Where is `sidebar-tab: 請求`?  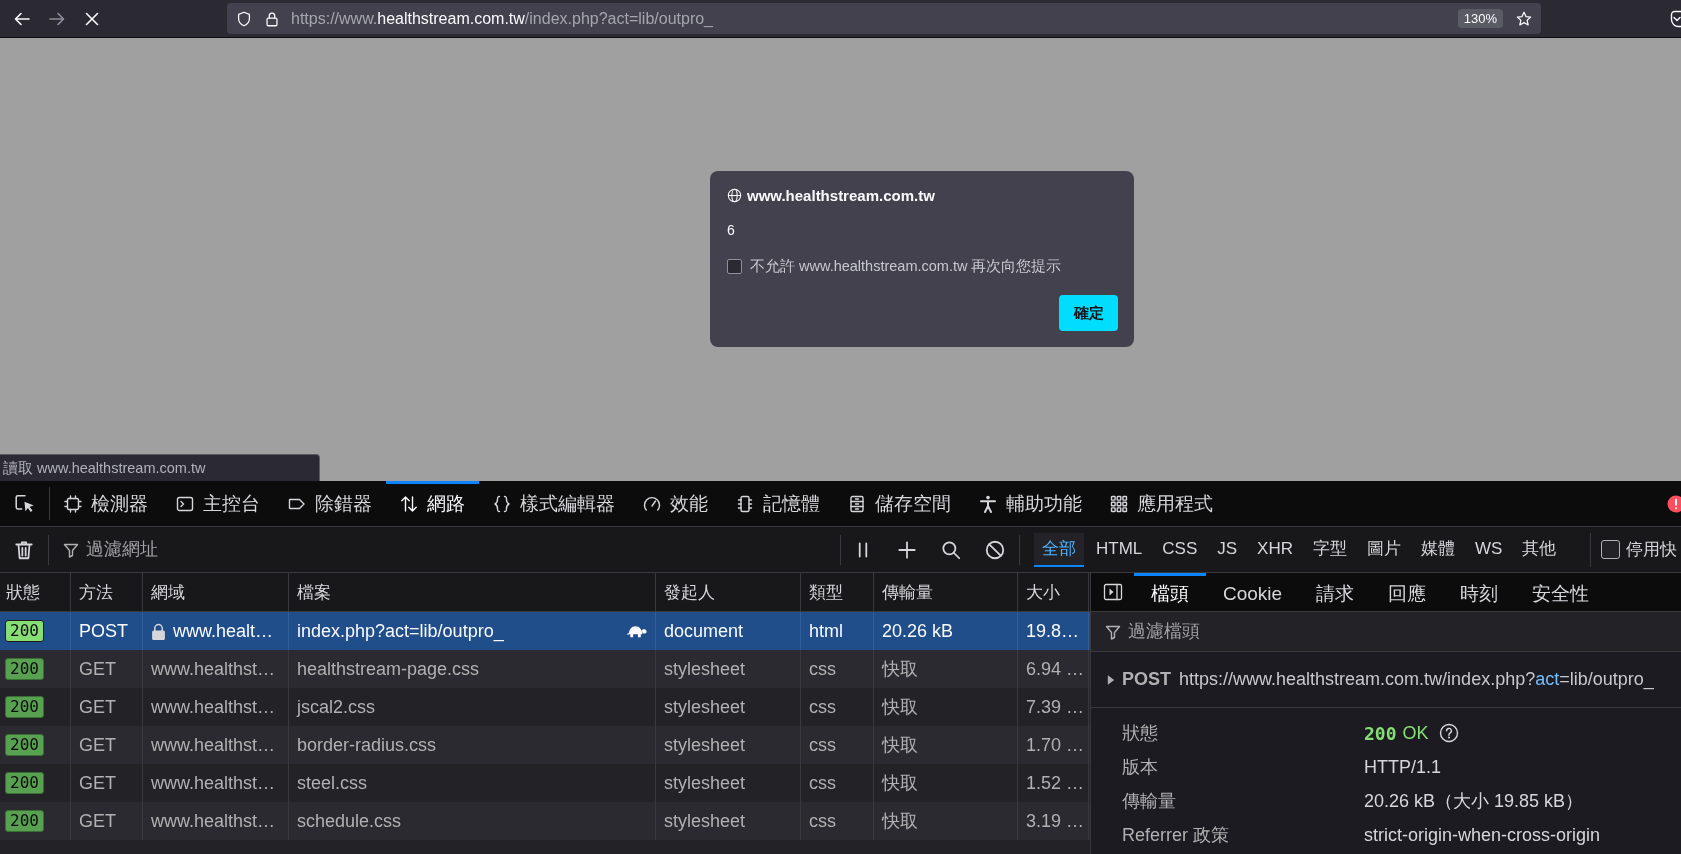 sidebar-tab: 請求 is located at coordinates (1335, 592).